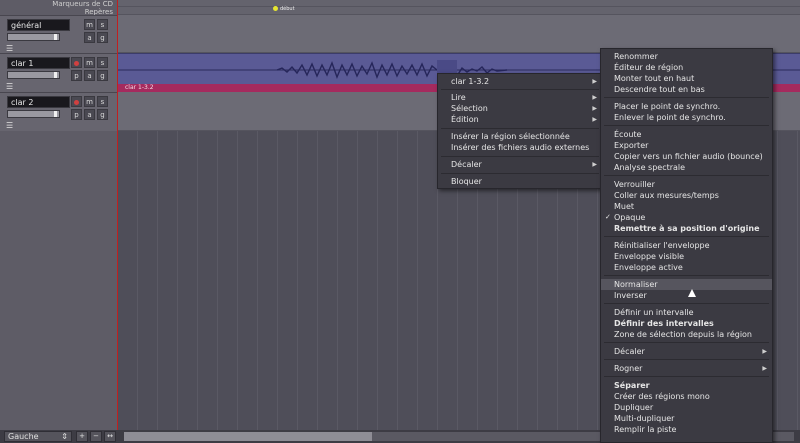 The height and width of the screenshot is (443, 800). Describe the element at coordinates (520, 136) in the screenshot. I see `menu-item-insert-selected-region: Insérer la région sélectionnée` at that location.